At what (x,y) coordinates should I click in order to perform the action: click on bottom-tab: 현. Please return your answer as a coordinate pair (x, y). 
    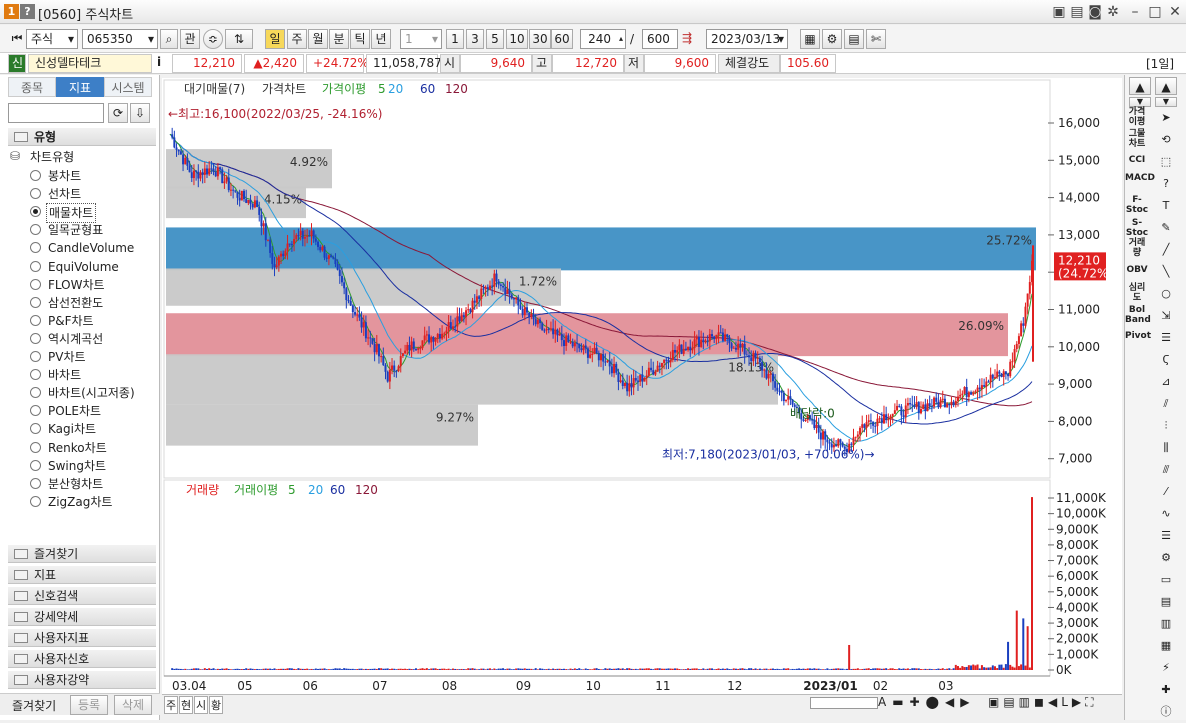
    Looking at the image, I should click on (186, 705).